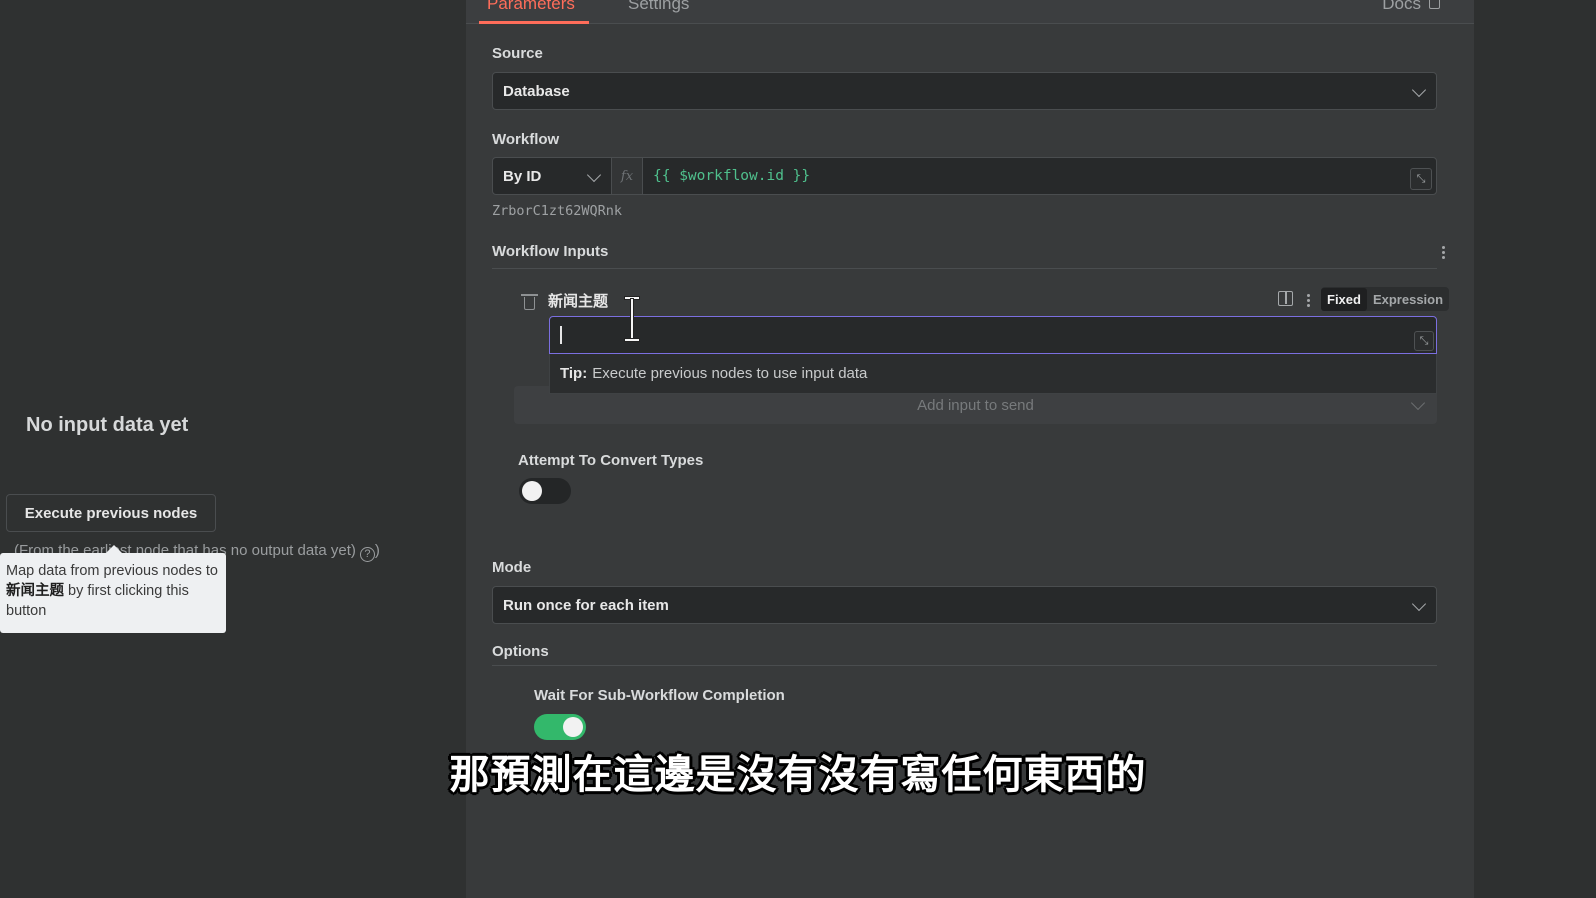  What do you see at coordinates (627, 176) in the screenshot?
I see `fx-icon: fx` at bounding box center [627, 176].